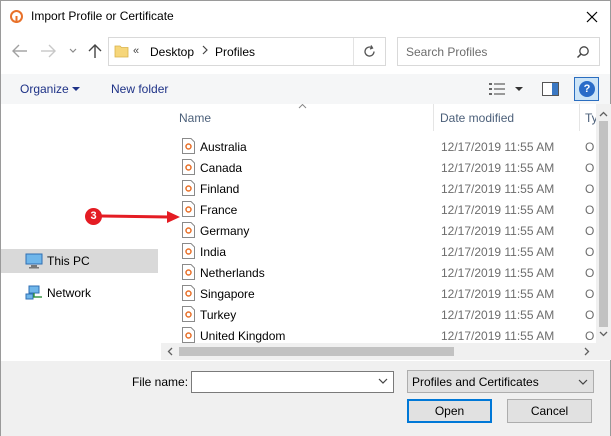 This screenshot has height=436, width=611. I want to click on file-name: Finland, so click(220, 189).